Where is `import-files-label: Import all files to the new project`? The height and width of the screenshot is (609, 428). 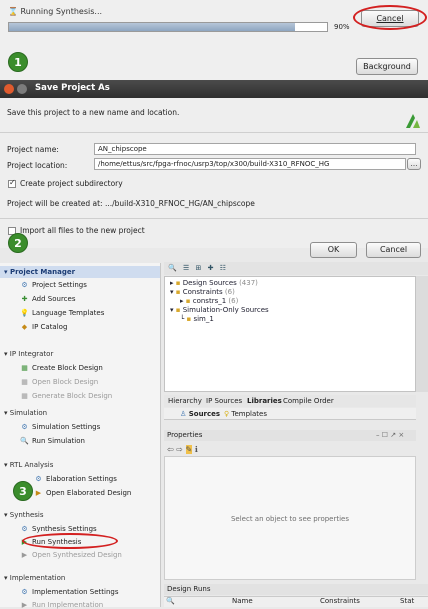
import-files-label: Import all files to the new project is located at coordinates (82, 230).